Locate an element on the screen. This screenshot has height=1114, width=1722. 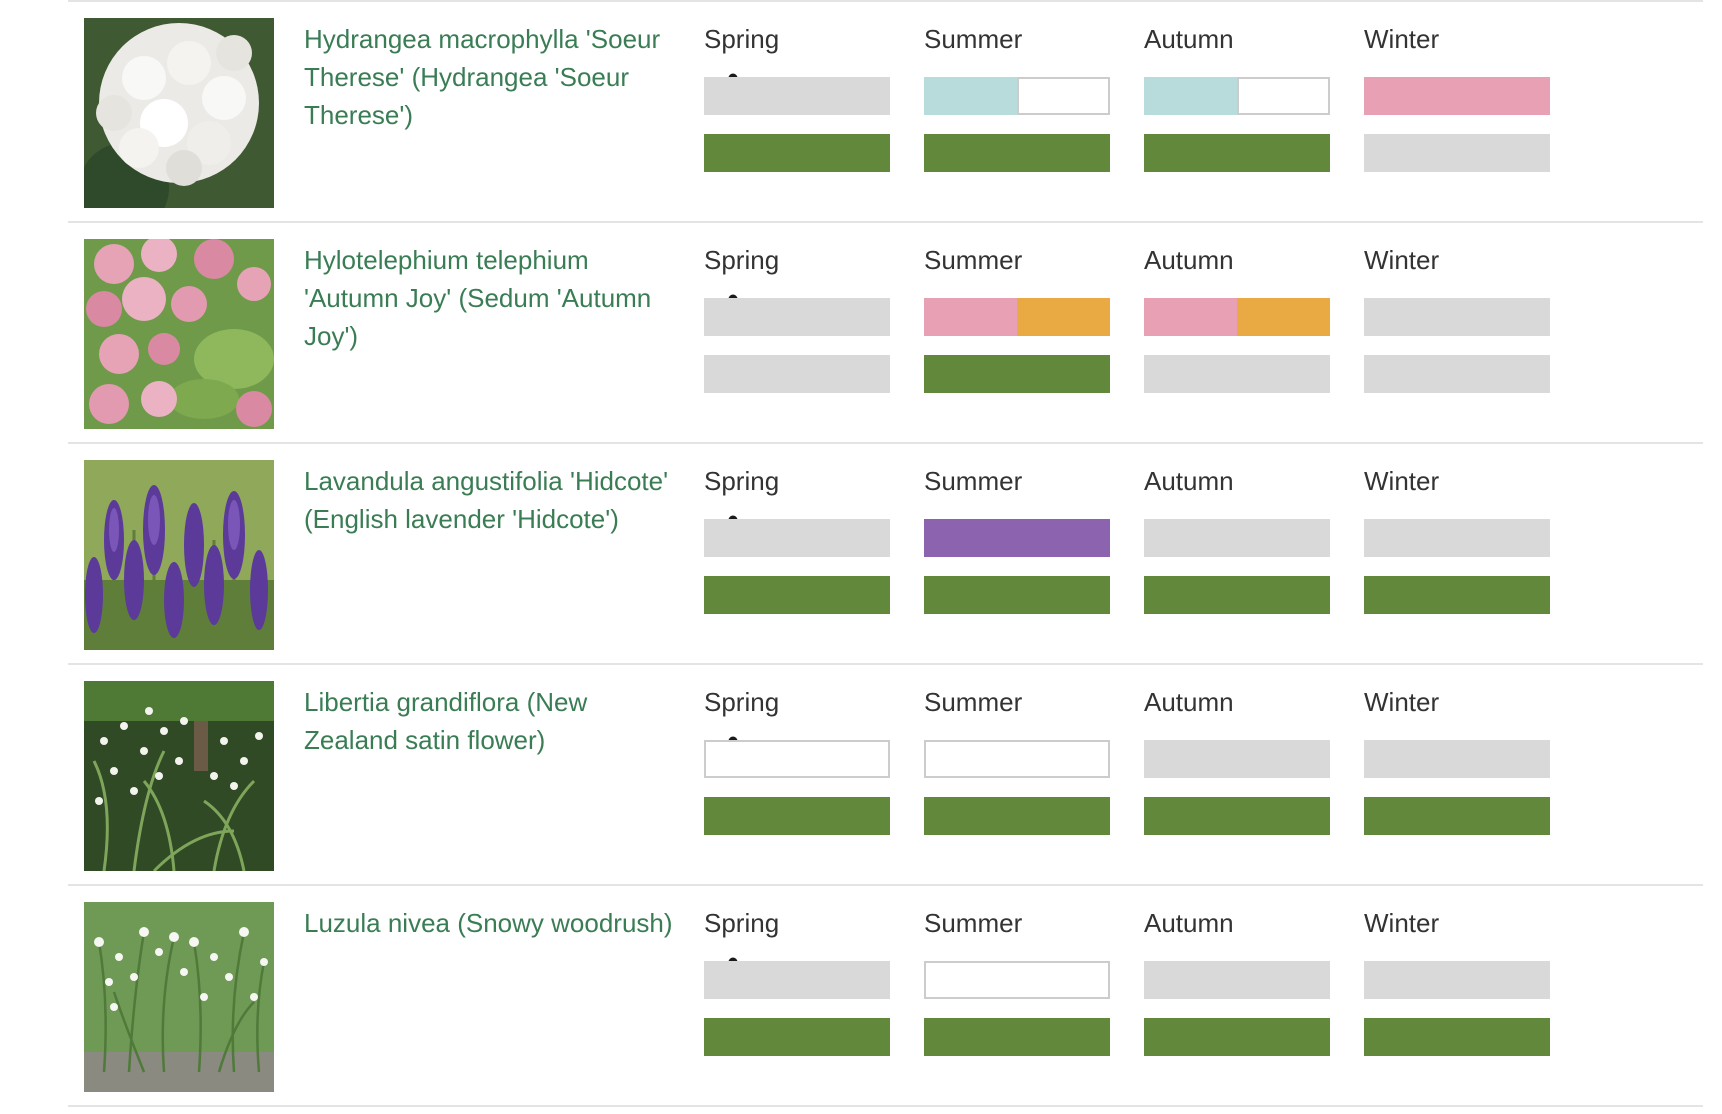
libertia-photo is located at coordinates (179, 776).